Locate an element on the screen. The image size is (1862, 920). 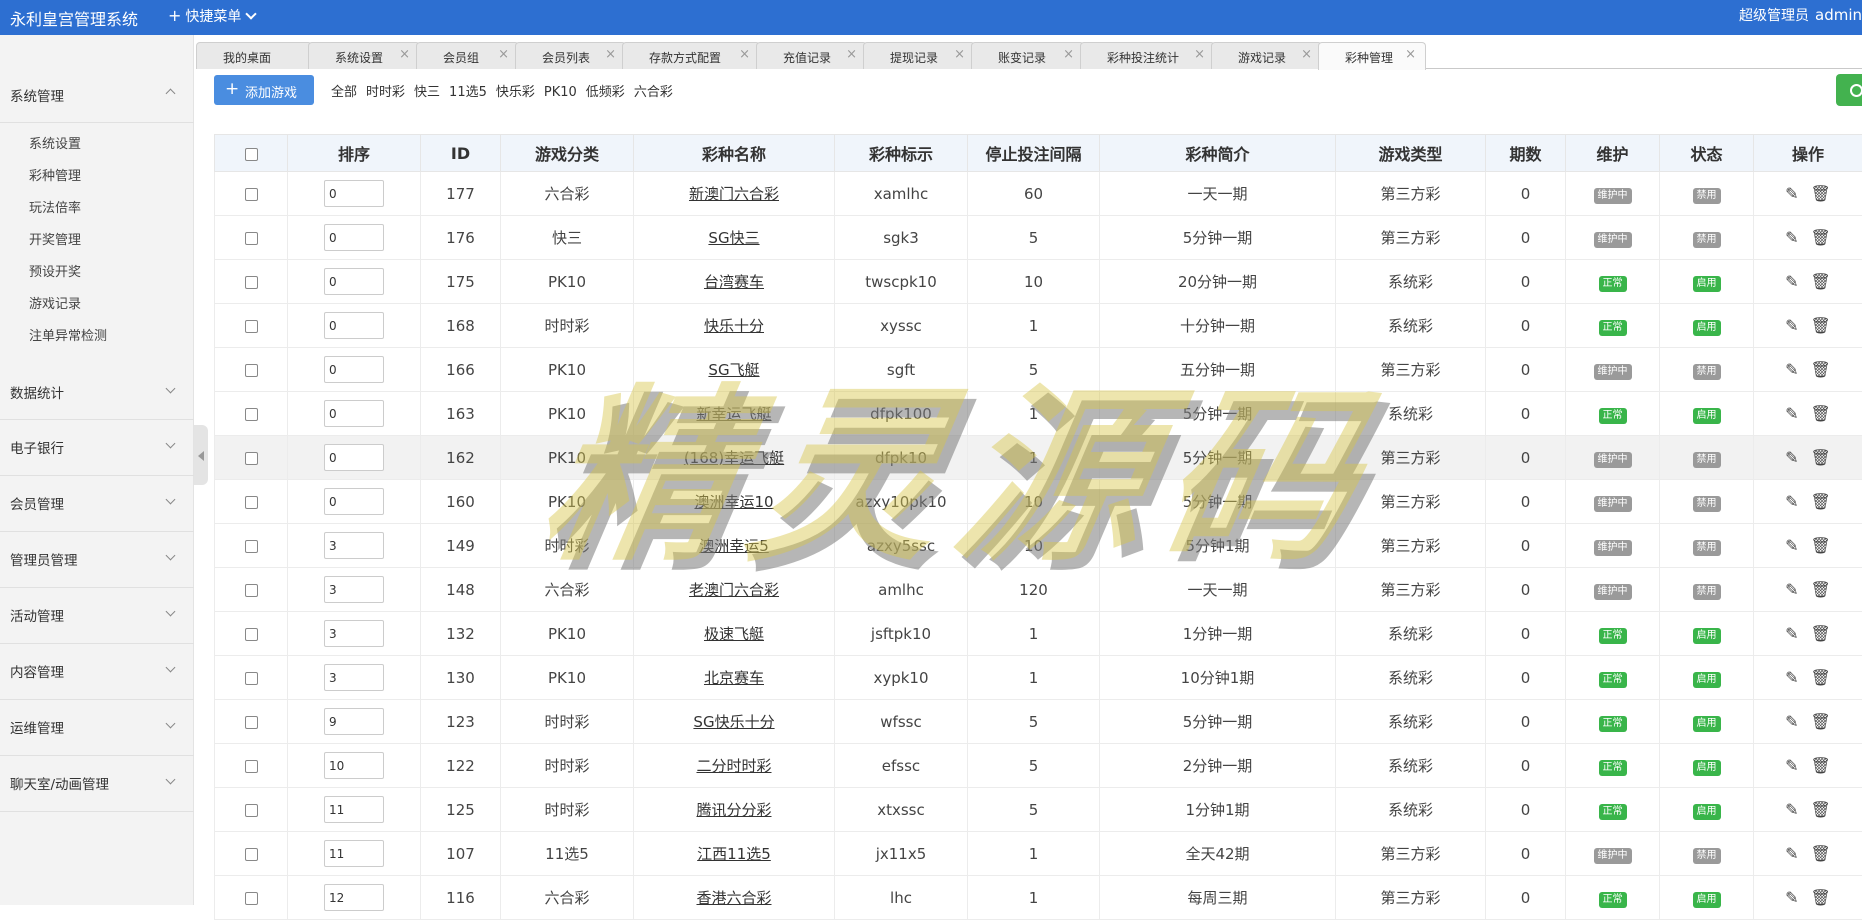
table-row: 166PK10SG飞艇sgft5五分钟一期第三方彩0维护中禁用✎🗑 is located at coordinates (1038, 370).